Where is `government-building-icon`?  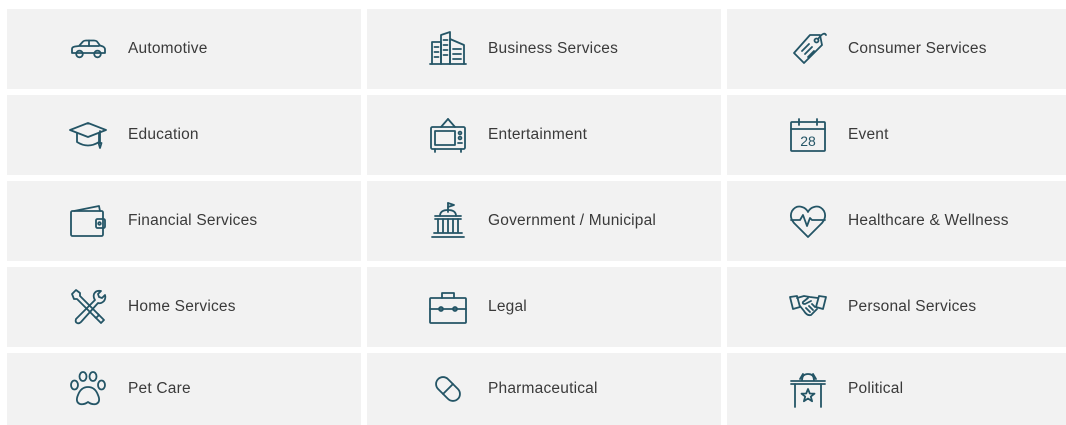 government-building-icon is located at coordinates (448, 221).